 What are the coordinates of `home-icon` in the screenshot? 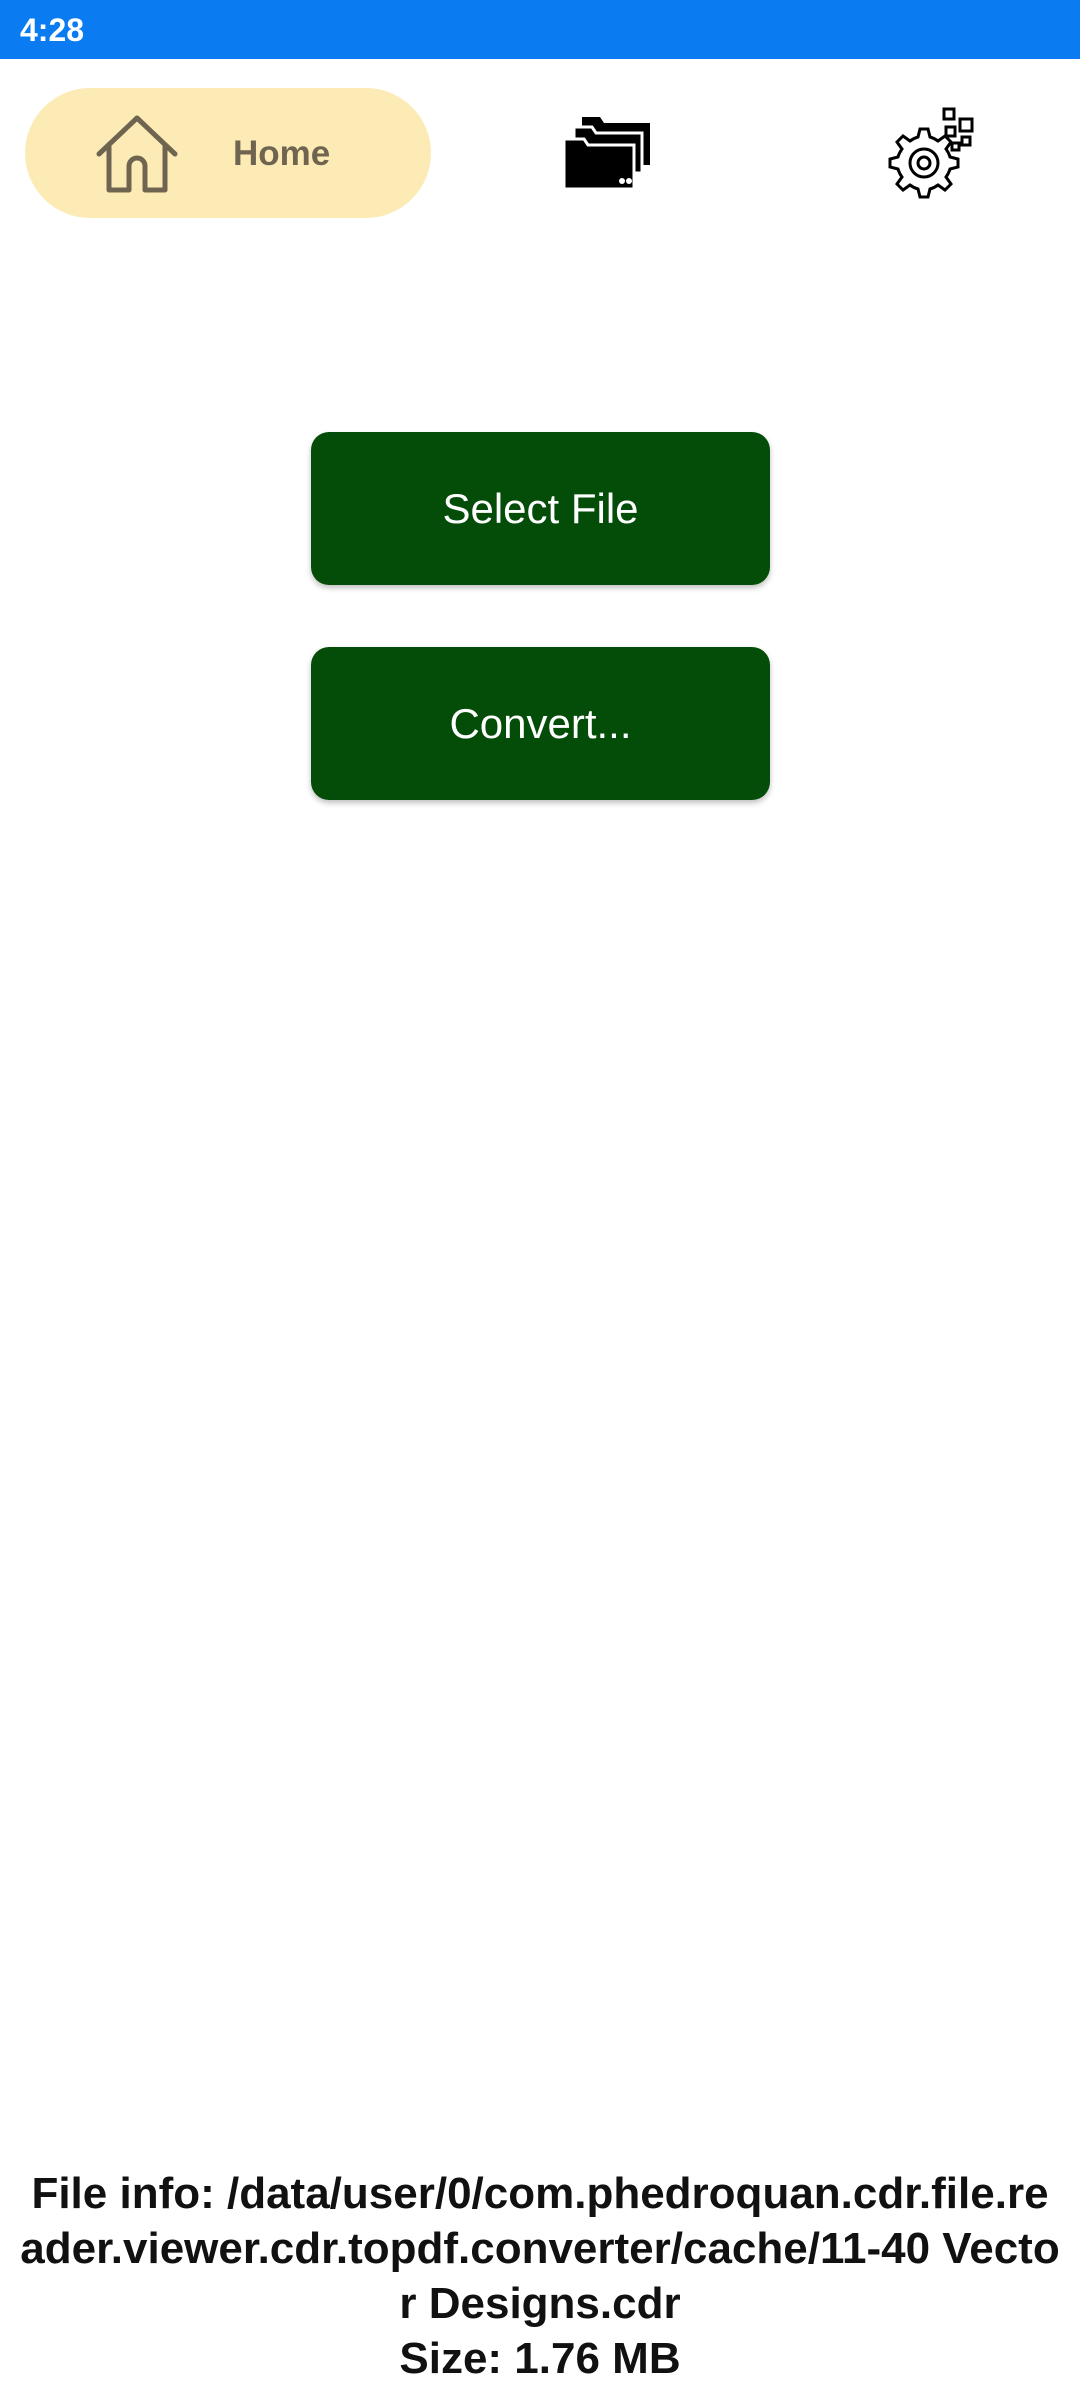 It's located at (137, 154).